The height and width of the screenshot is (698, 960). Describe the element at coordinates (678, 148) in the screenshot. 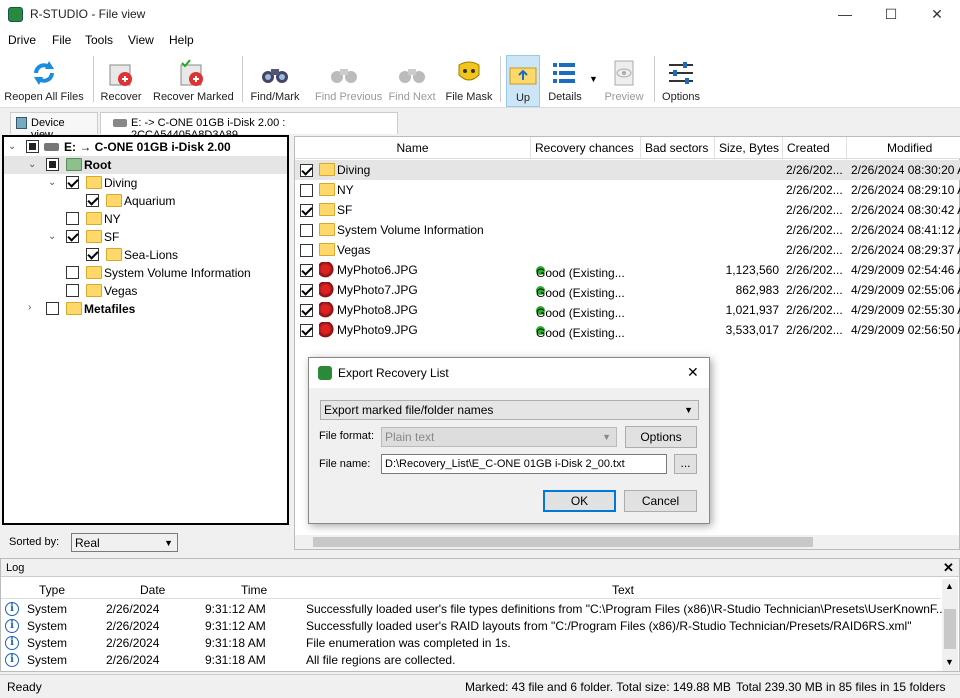

I see `col-bad-sectors: Bad sectors` at that location.